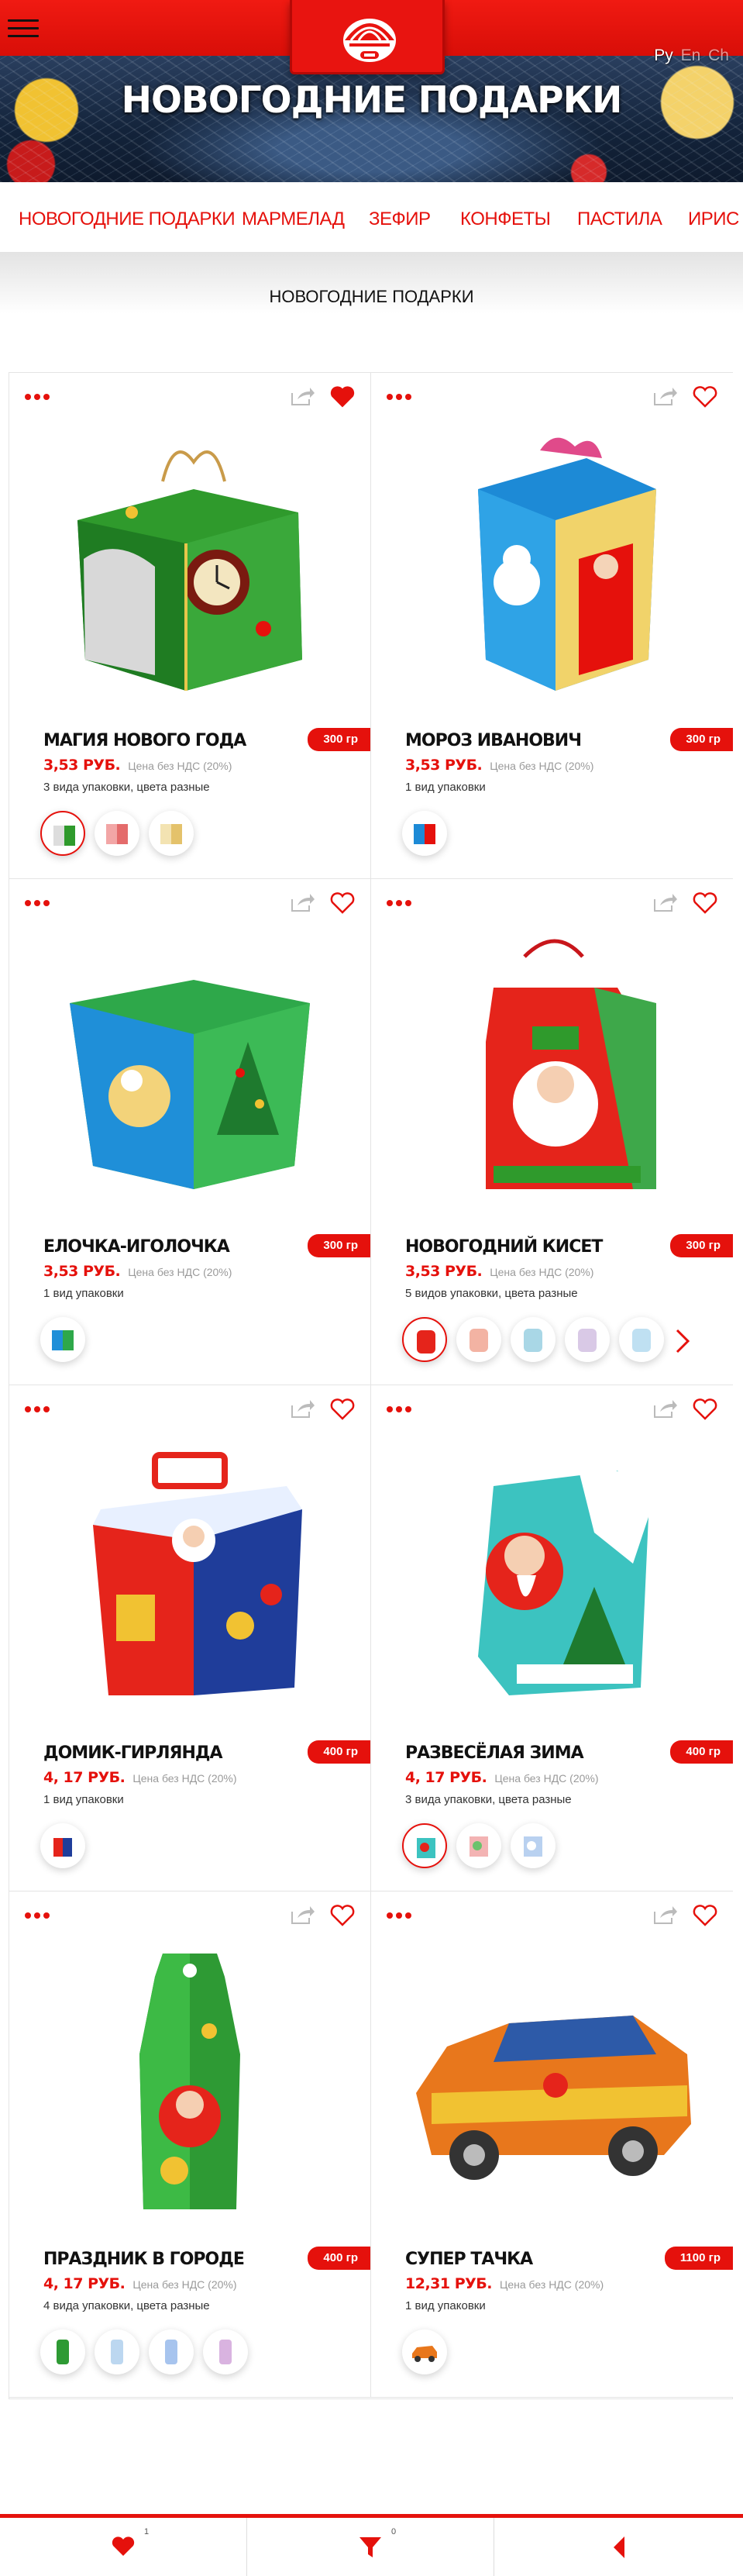 The width and height of the screenshot is (743, 2576). What do you see at coordinates (133, 1753) in the screenshot?
I see `product-name: ДОМИК-ГИРЛЯНДА` at bounding box center [133, 1753].